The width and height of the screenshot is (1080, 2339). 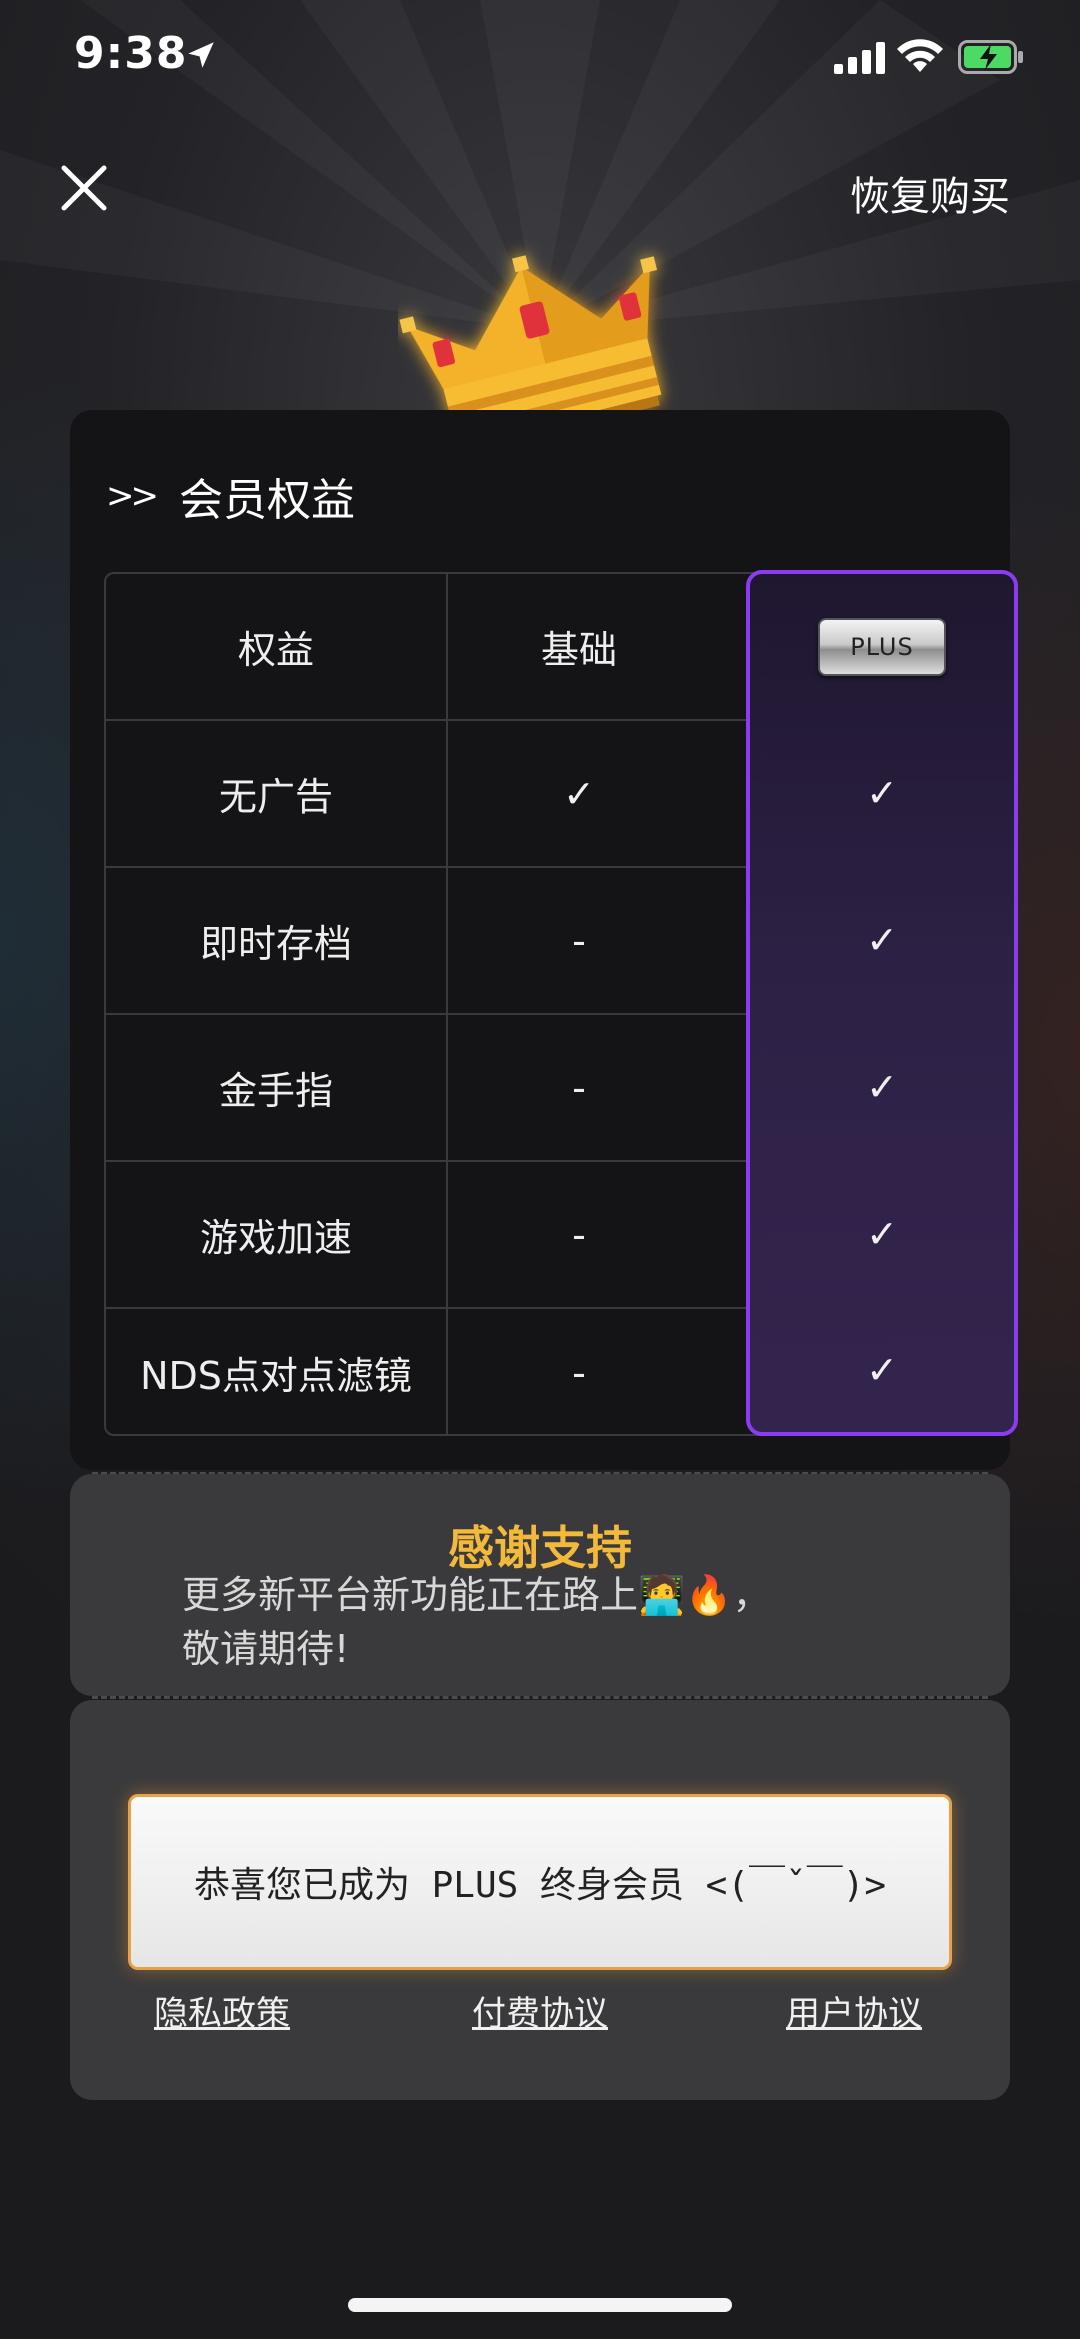 I want to click on benefit-name: 金手指, so click(x=277, y=1087).